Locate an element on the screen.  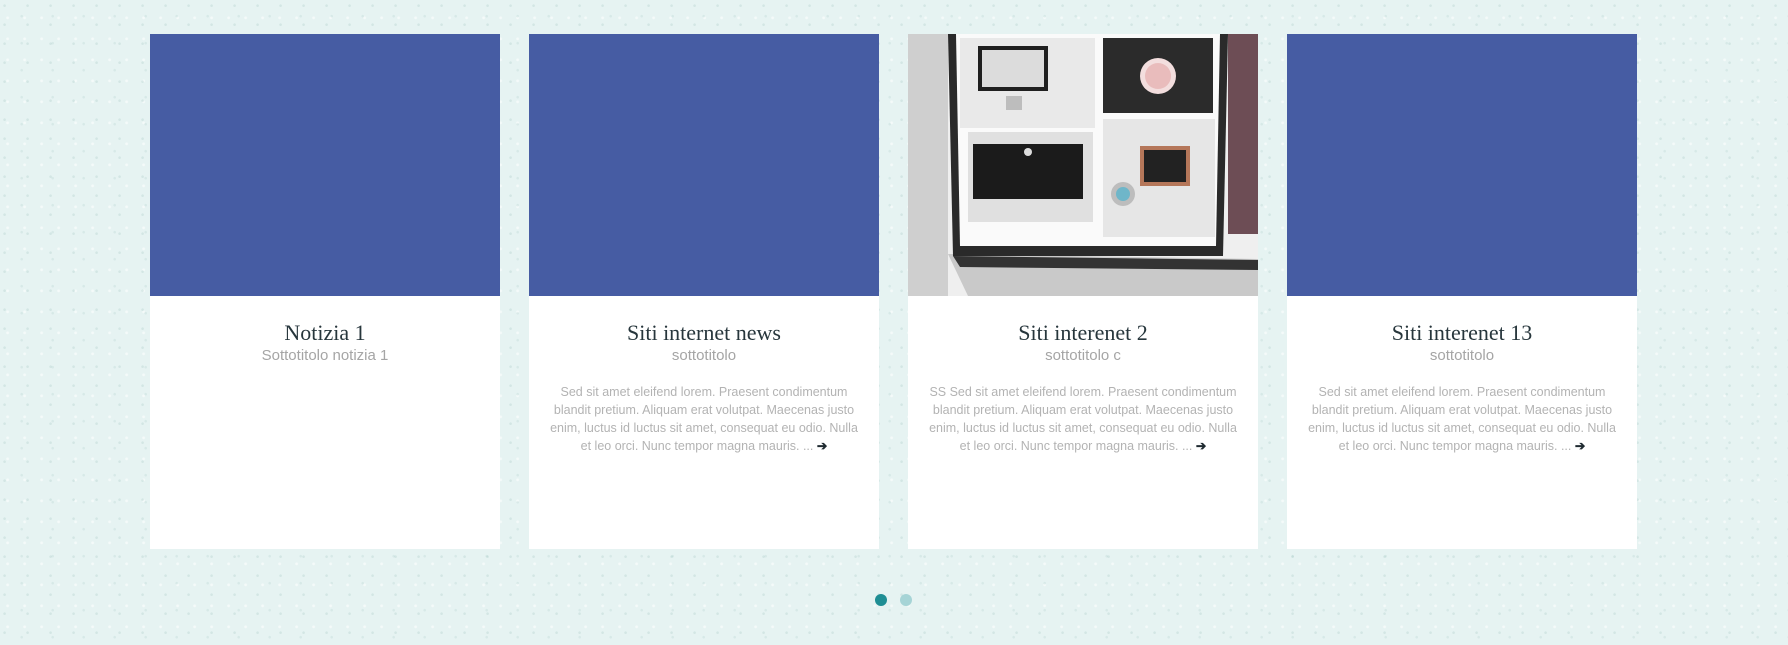
card-title: Siti internet news is located at coordinates (704, 333).